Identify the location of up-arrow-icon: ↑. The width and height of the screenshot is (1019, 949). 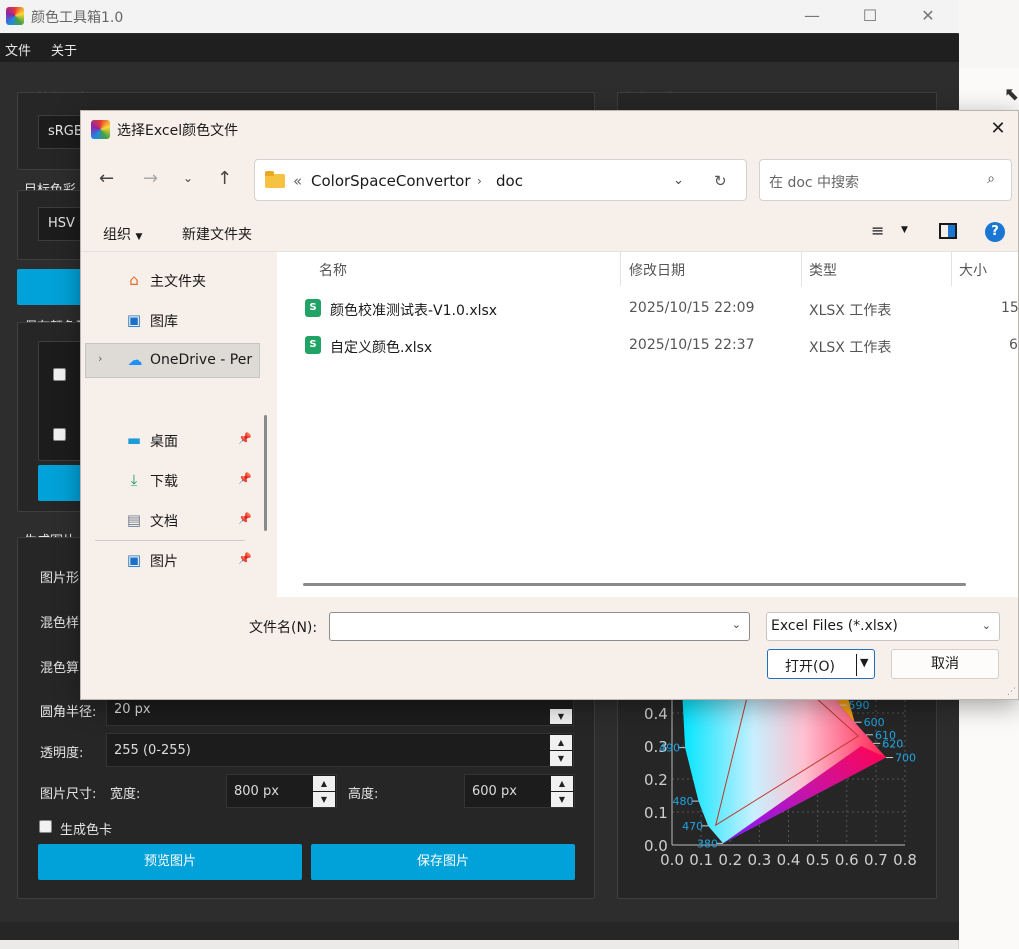
(224, 178).